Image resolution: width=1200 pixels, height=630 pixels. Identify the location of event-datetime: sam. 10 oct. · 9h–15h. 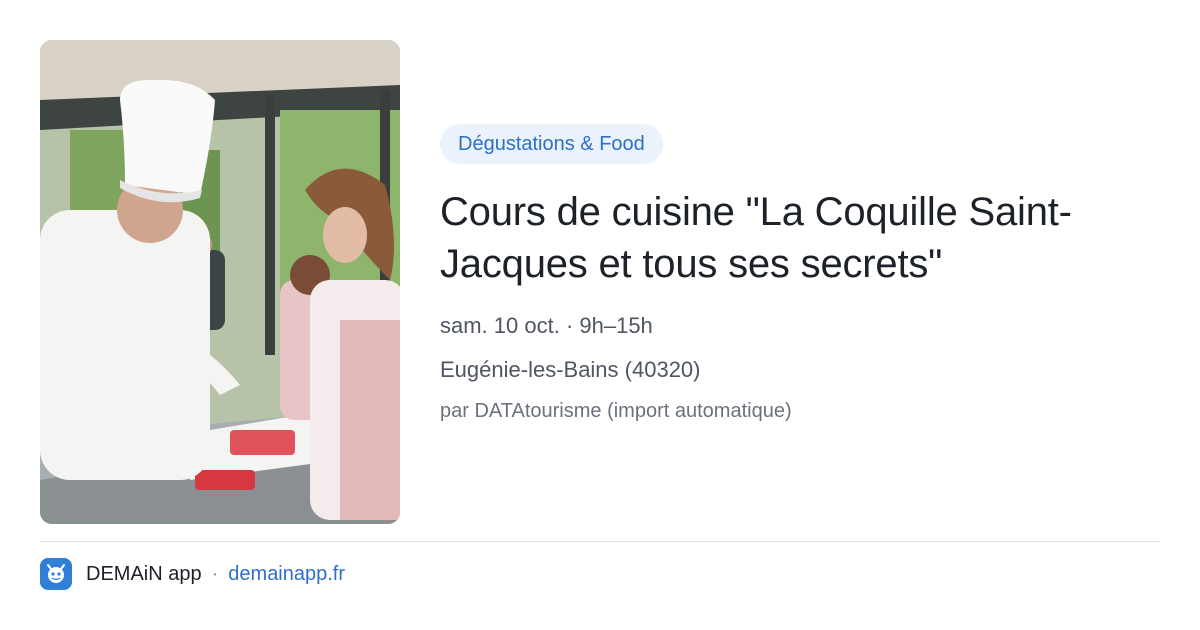
(546, 325).